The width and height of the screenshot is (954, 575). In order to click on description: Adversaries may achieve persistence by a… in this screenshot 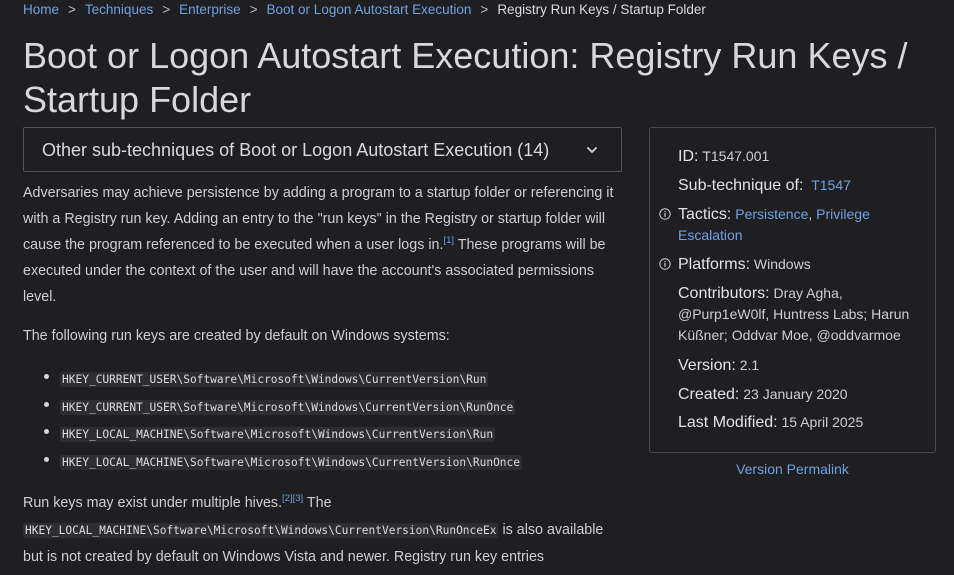, I will do `click(323, 245)`.